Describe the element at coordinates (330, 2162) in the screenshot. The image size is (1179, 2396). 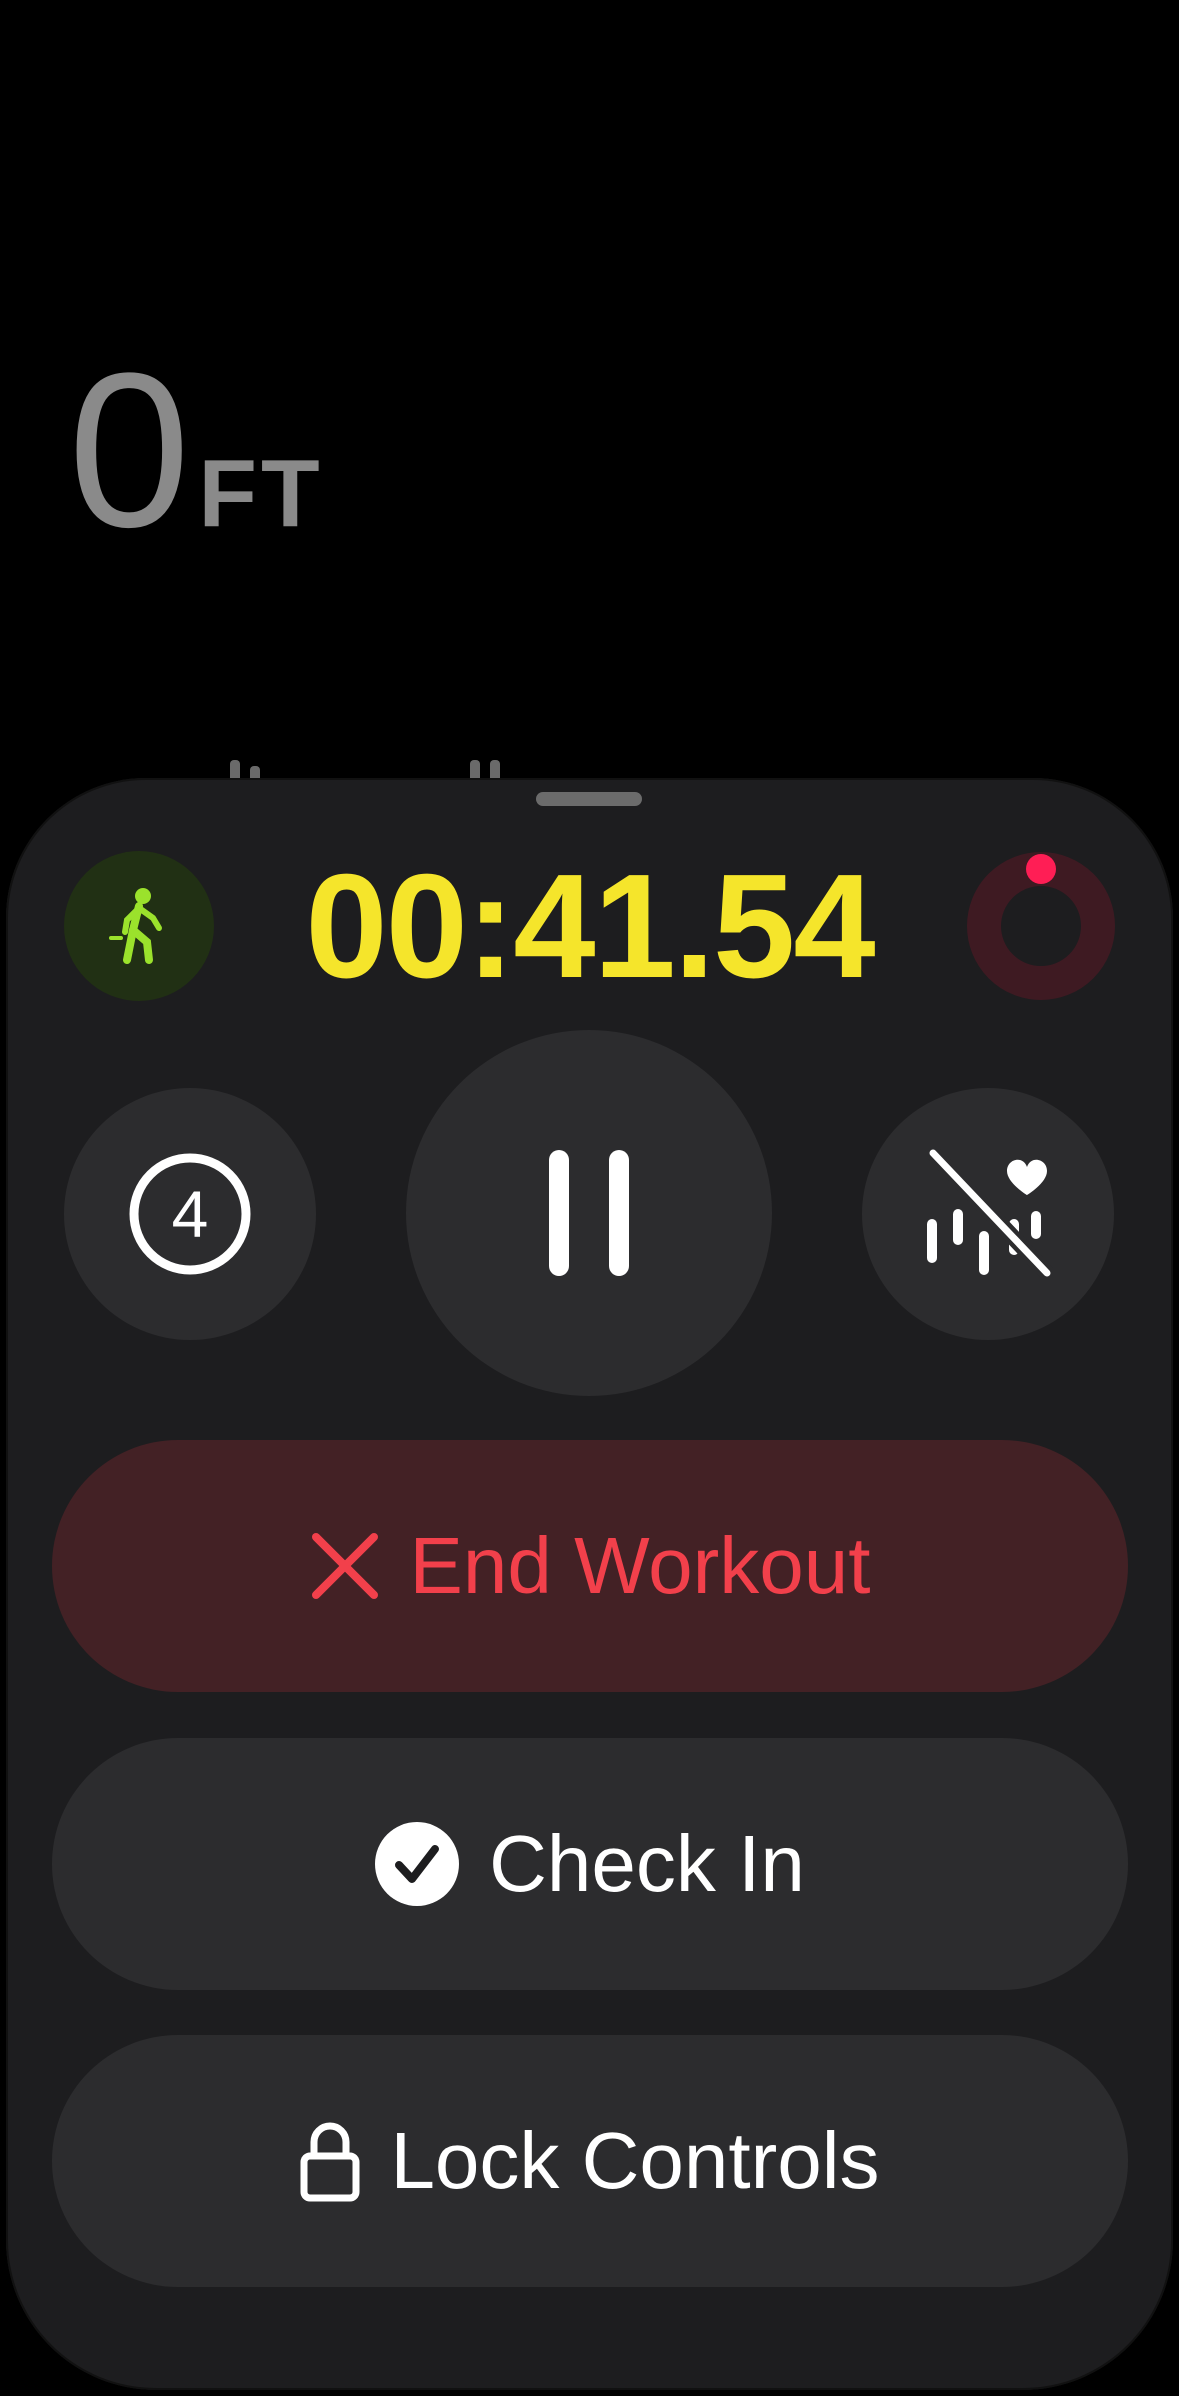
I see `lock-icon` at that location.